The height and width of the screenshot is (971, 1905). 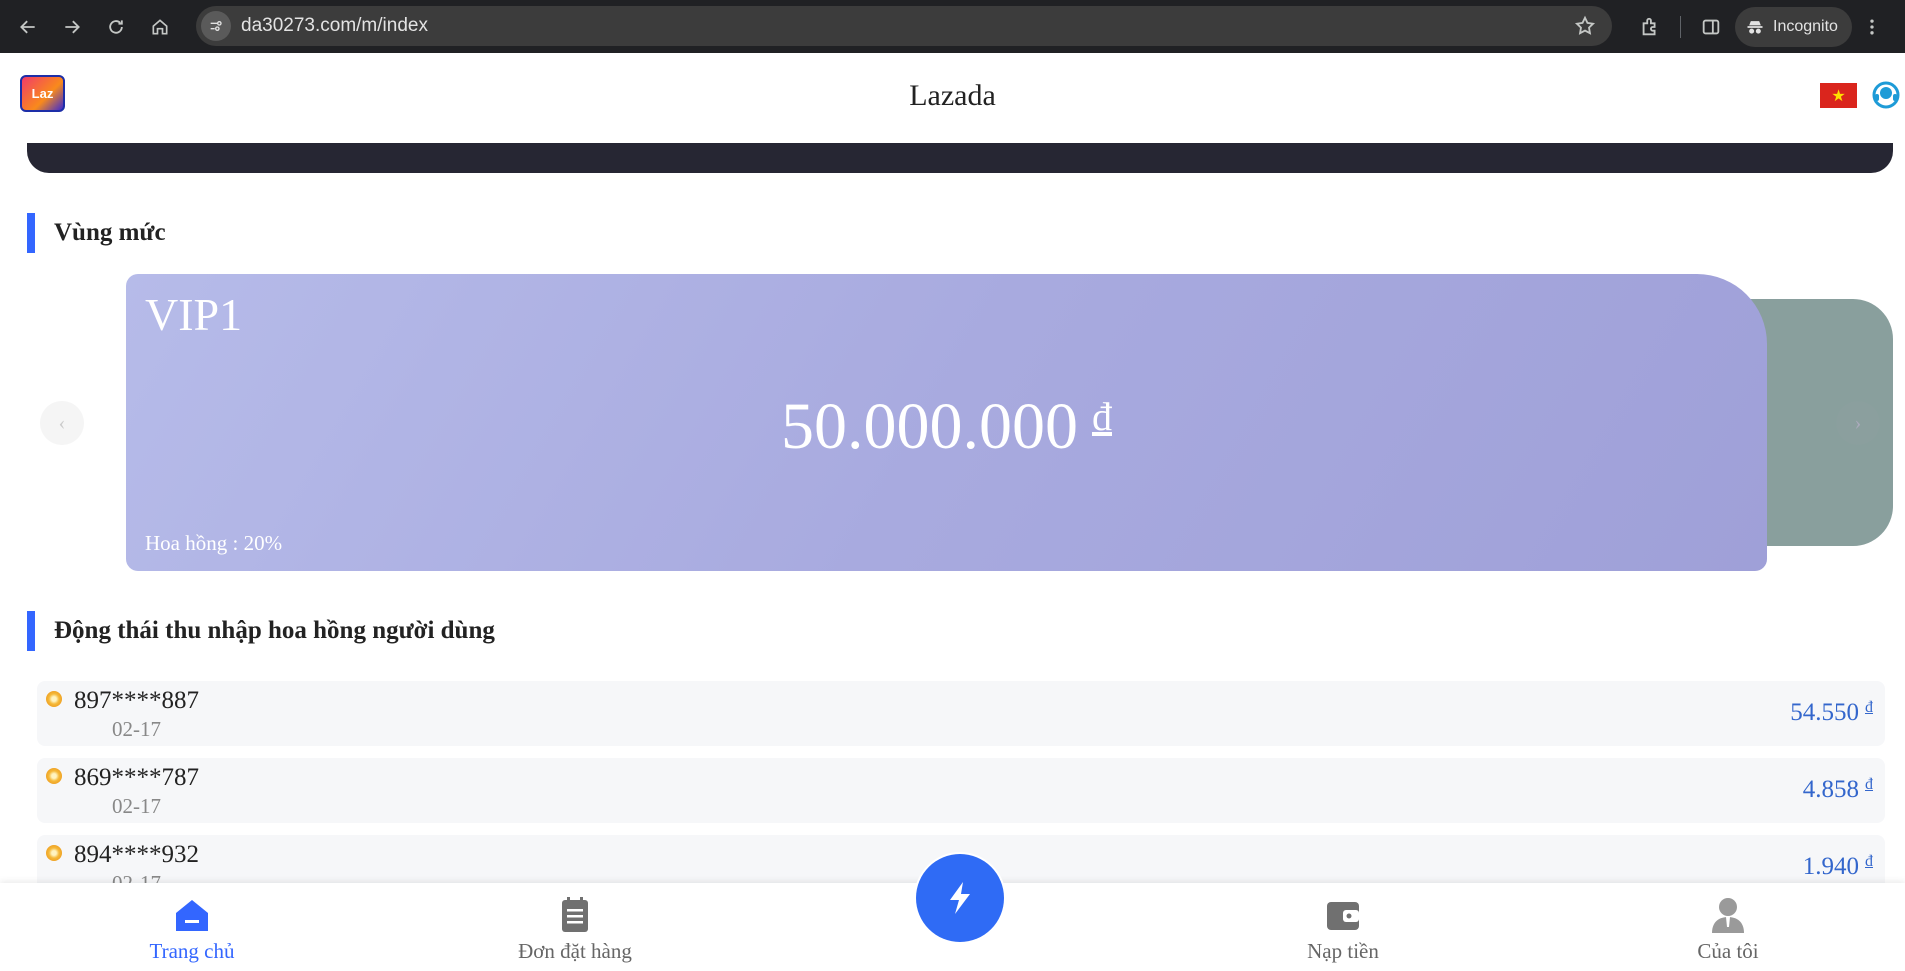 What do you see at coordinates (1102, 416) in the screenshot?
I see `vip-amount-currency: đ` at bounding box center [1102, 416].